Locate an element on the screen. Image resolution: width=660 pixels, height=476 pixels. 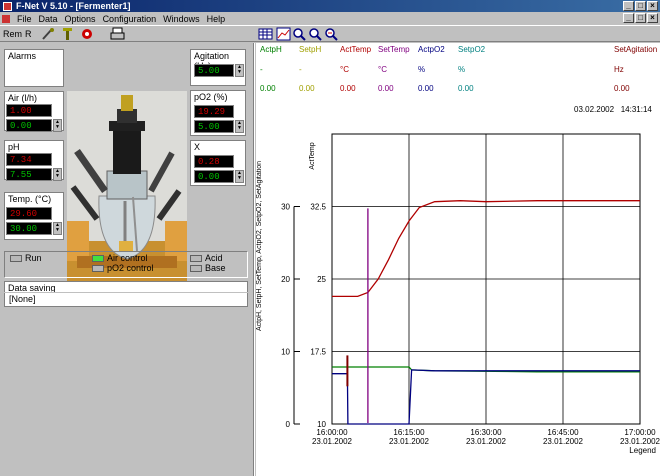
header-settemp-unit: °C is located at coordinates (382, 69).